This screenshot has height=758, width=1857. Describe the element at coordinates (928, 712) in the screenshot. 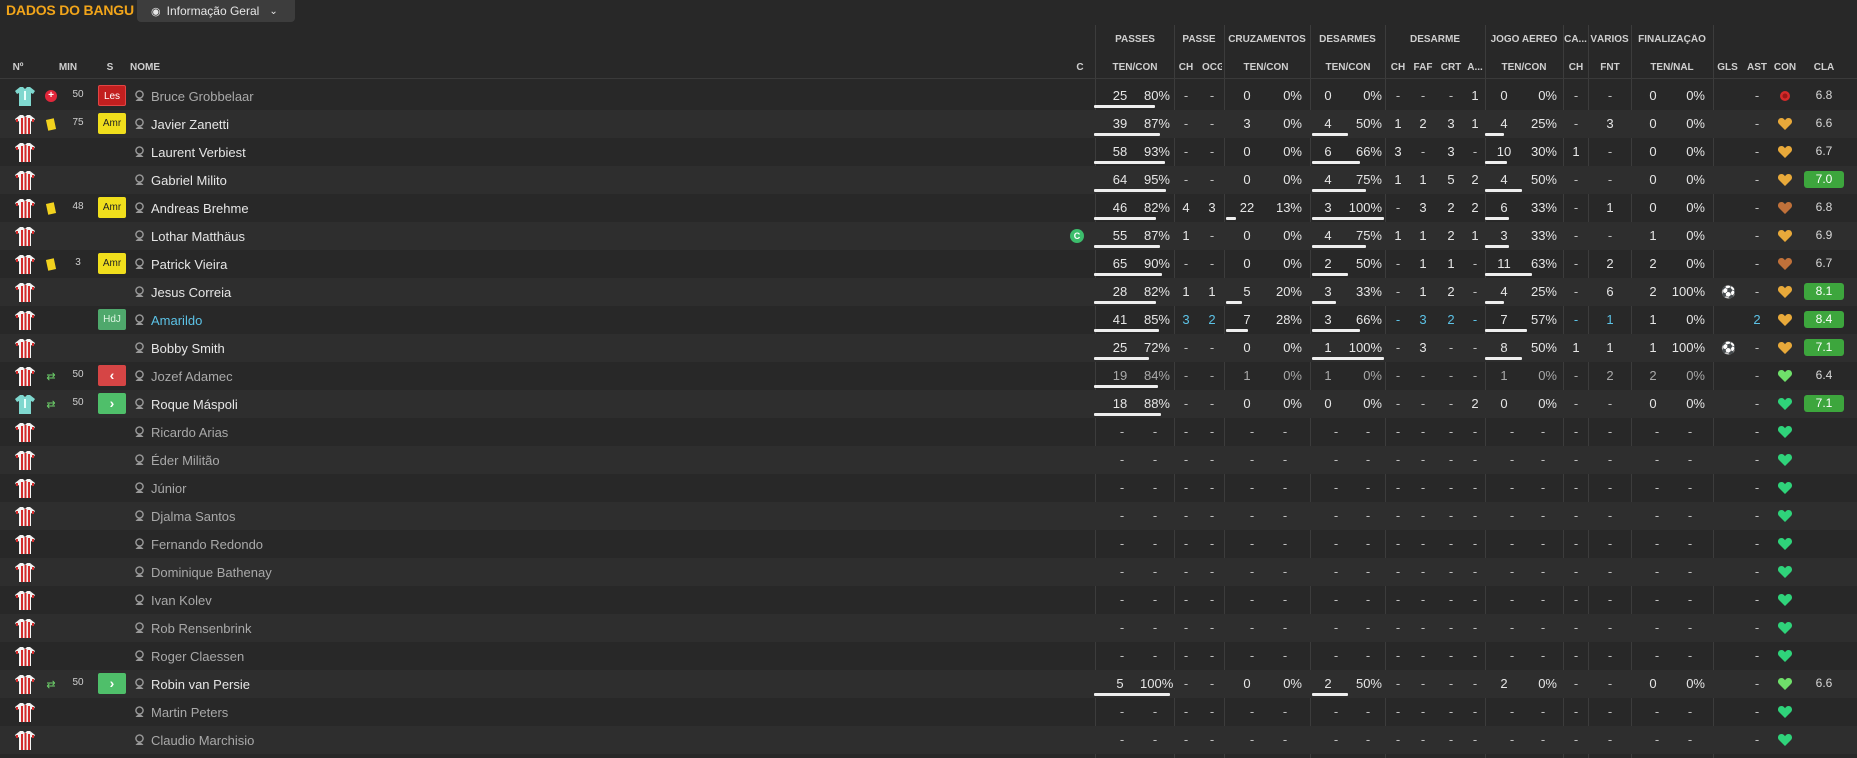

I see `table-row: Martin Peters - - - - - - - - - - - - - - - - - - -` at that location.